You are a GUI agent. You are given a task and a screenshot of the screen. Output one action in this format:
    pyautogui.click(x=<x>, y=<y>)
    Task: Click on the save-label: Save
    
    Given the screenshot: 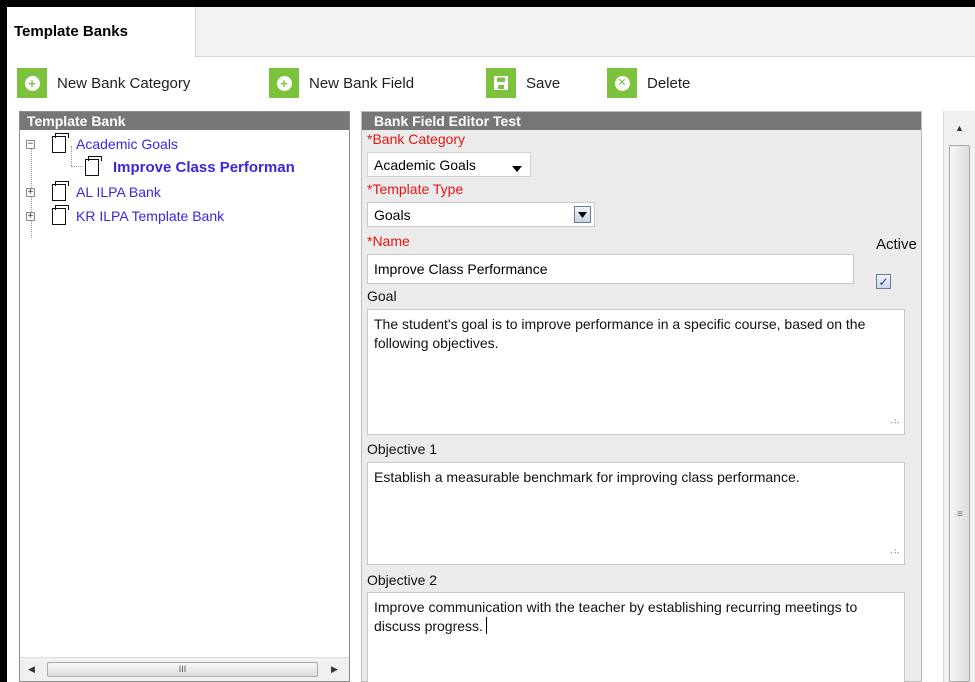 What is the action you would take?
    pyautogui.click(x=543, y=83)
    